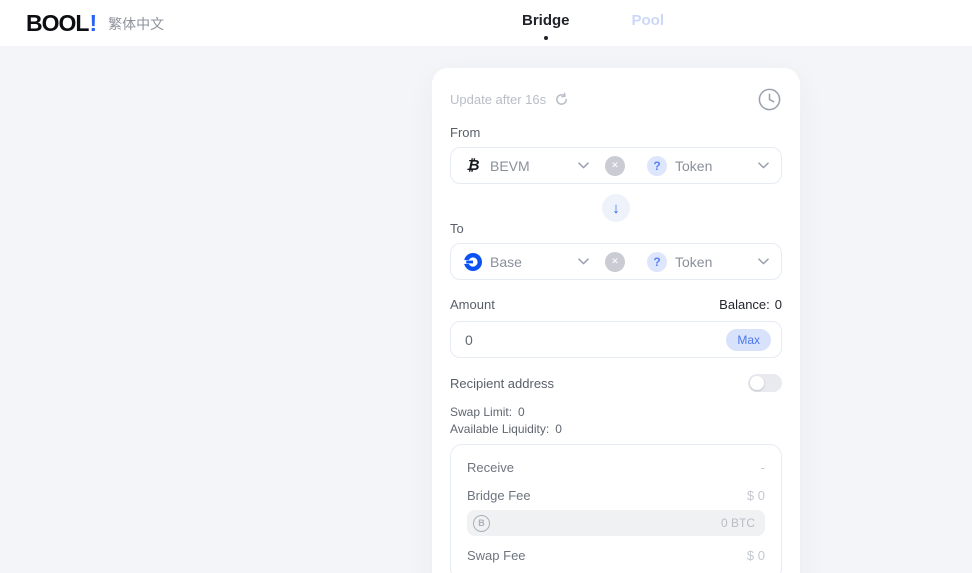 The image size is (972, 573). Describe the element at coordinates (558, 429) in the screenshot. I see `available-liquidity-value: 0` at that location.